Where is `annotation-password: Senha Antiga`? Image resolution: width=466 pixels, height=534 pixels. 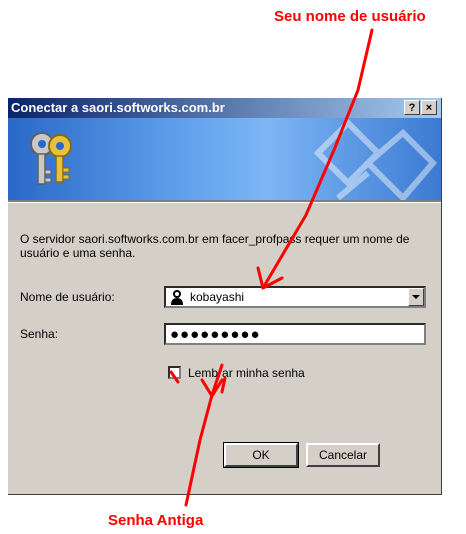
annotation-password: Senha Antiga is located at coordinates (156, 520).